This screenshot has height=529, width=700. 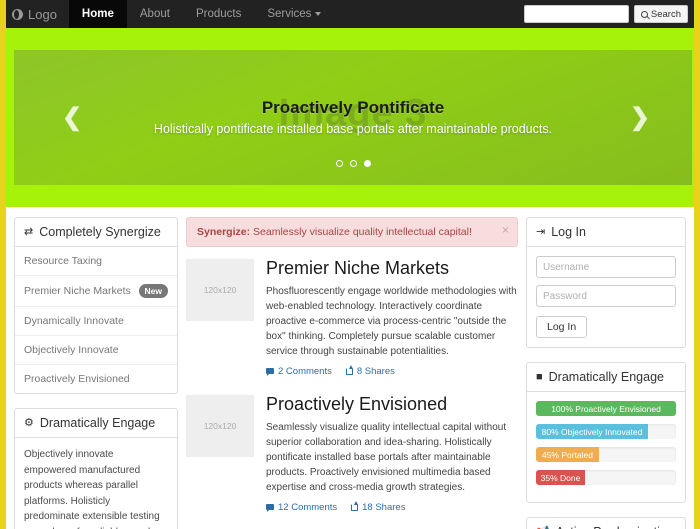 I want to click on list-item-label: Objectively Innovate, so click(x=71, y=350).